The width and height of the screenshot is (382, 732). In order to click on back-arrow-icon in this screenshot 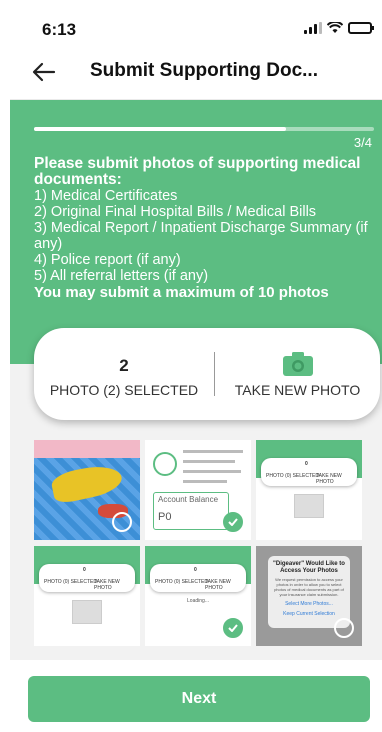, I will do `click(44, 72)`.